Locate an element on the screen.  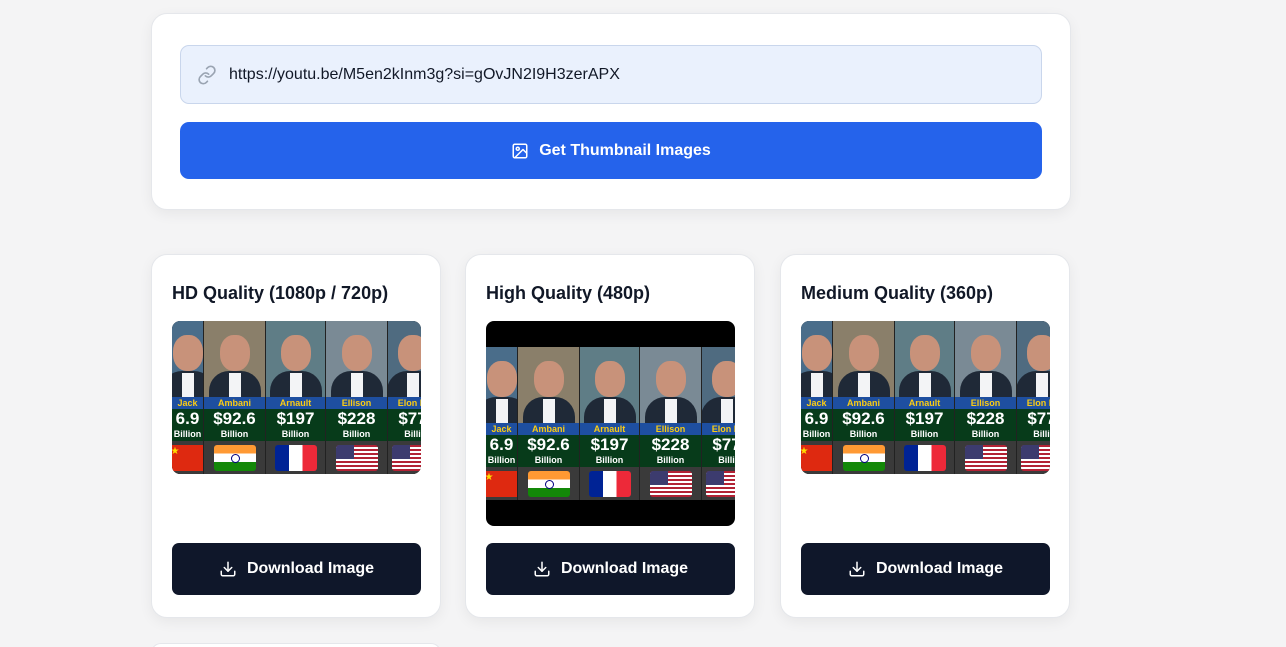
thumbnail-value: $197 Billion is located at coordinates (295, 425).